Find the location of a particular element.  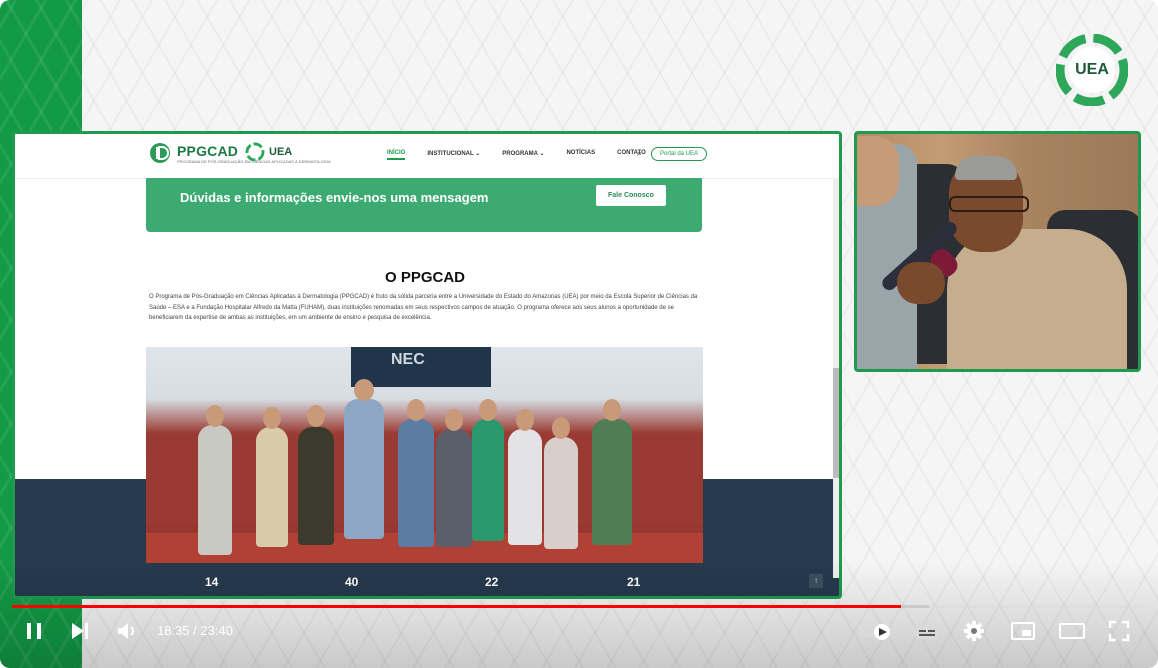

webcam-background-face is located at coordinates (878, 171).